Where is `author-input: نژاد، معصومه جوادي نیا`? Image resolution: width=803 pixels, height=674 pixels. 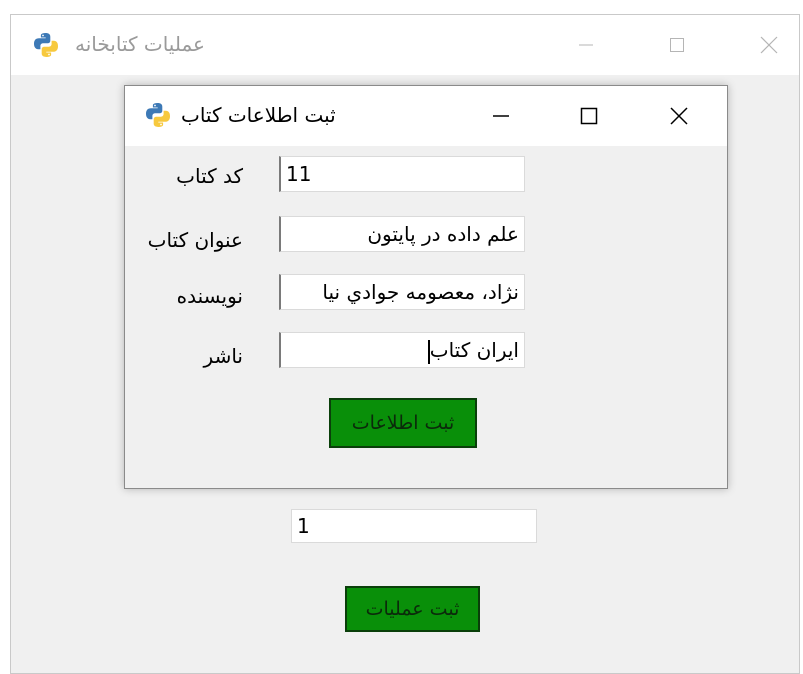
author-input: نژاد، معصومه جوادي نیا is located at coordinates (402, 292).